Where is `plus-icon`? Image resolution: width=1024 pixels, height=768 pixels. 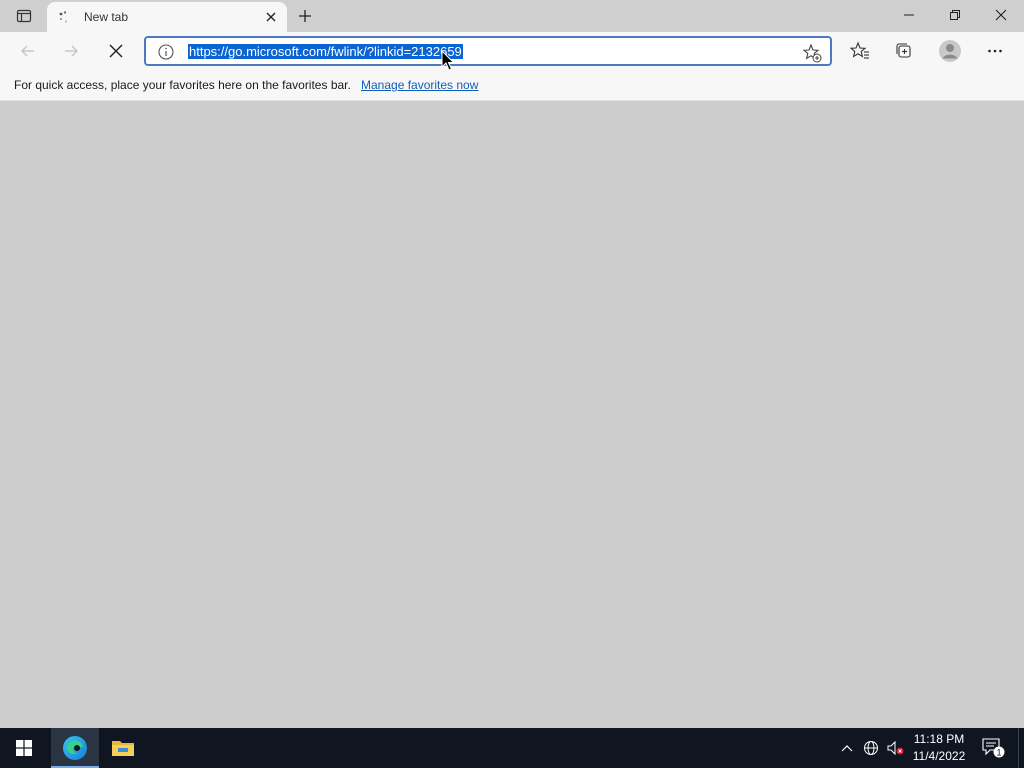 plus-icon is located at coordinates (305, 16).